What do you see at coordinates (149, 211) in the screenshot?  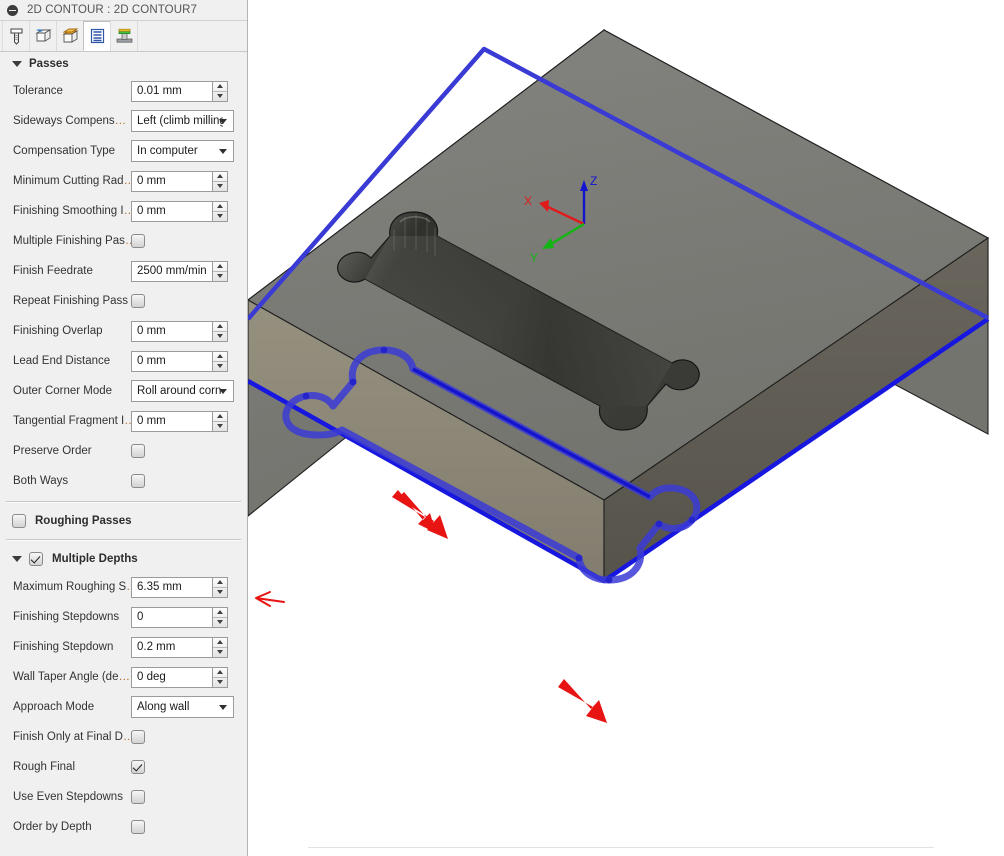 I see `finishing-smoothing-deviation-value: 0 mm` at bounding box center [149, 211].